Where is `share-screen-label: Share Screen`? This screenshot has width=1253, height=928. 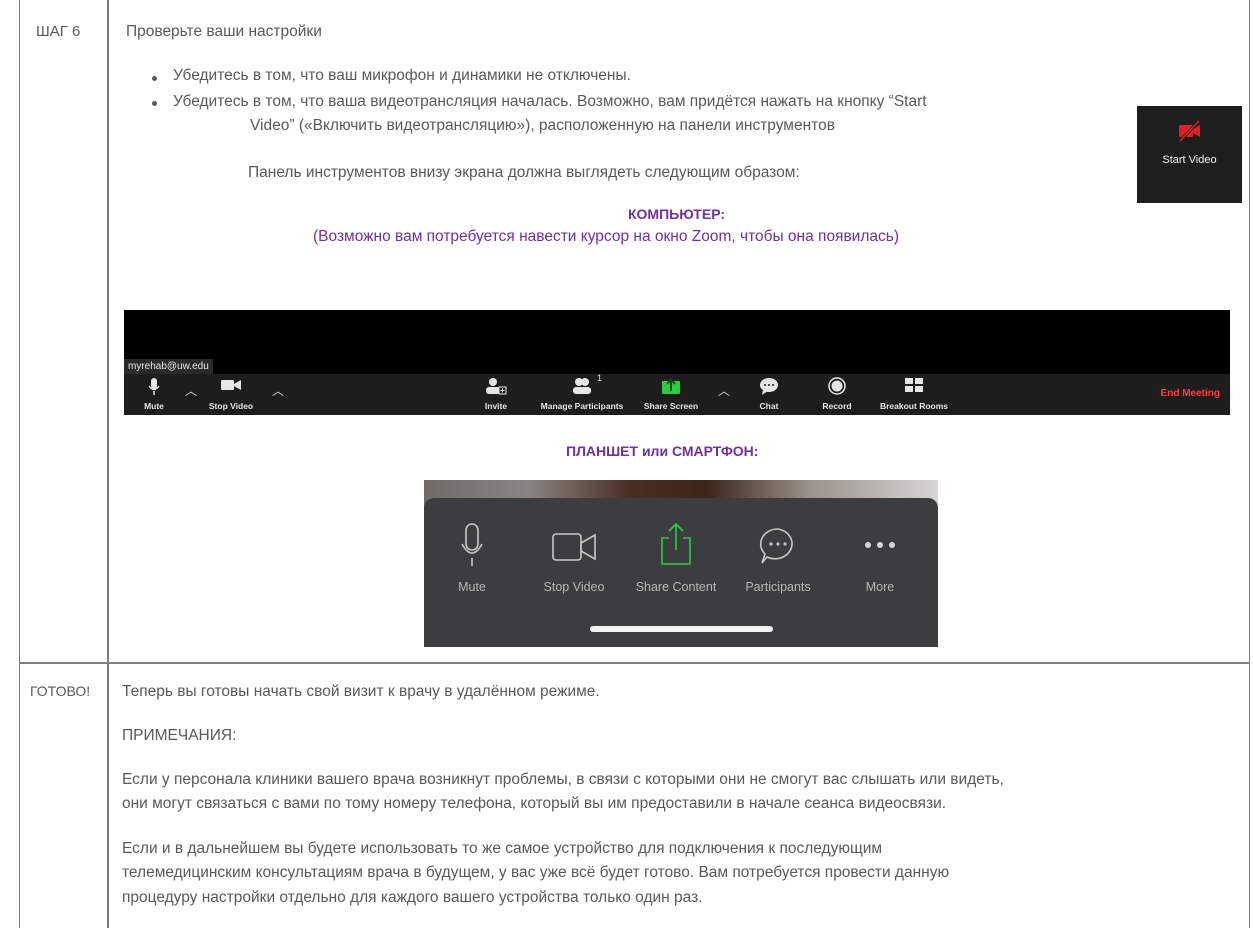 share-screen-label: Share Screen is located at coordinates (671, 406).